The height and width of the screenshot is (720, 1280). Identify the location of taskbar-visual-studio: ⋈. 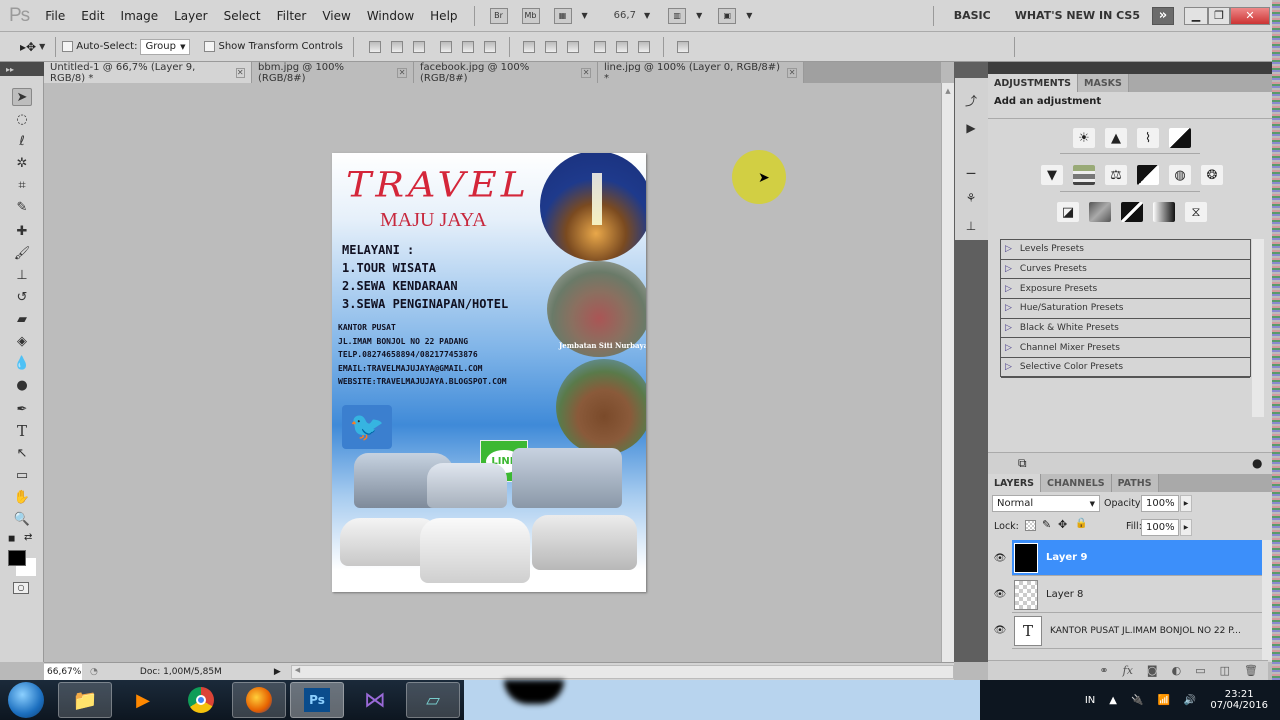
(375, 700).